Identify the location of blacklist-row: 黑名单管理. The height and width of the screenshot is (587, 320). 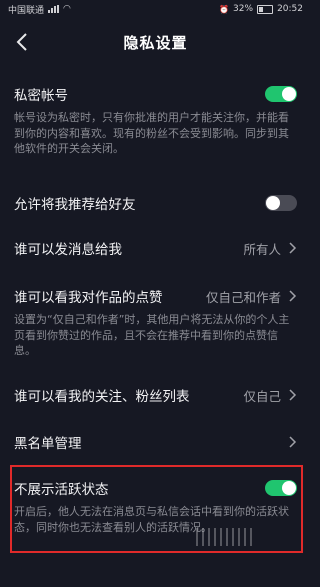
(155, 442).